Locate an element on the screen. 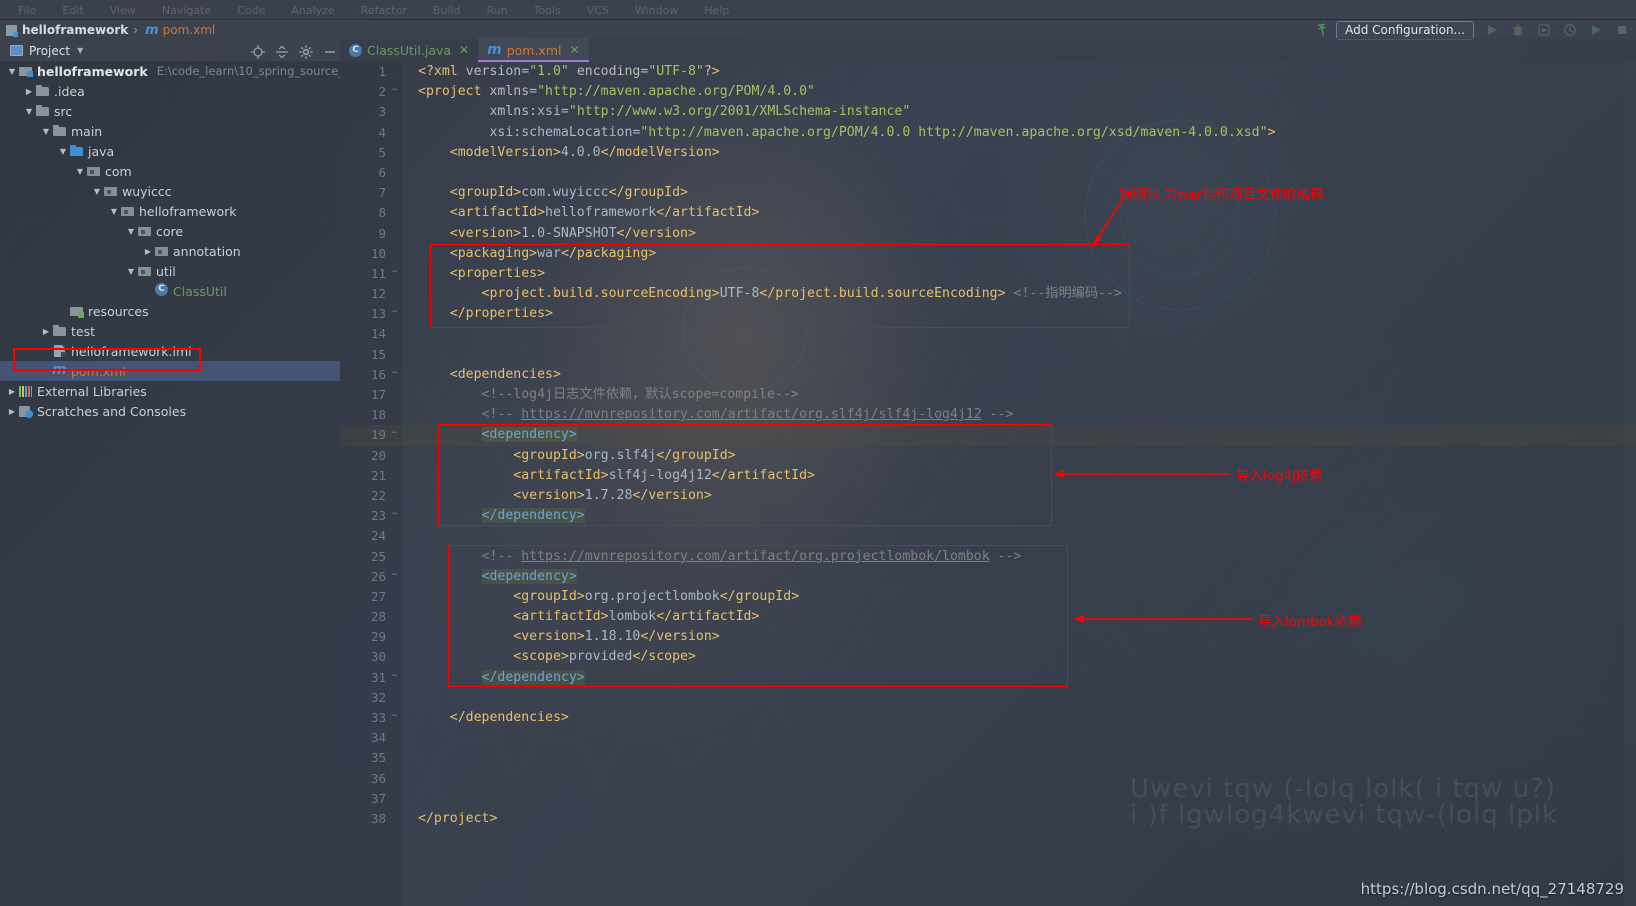 The height and width of the screenshot is (906, 1636). editor-vertical-scrollbar is located at coordinates (1630, 484).